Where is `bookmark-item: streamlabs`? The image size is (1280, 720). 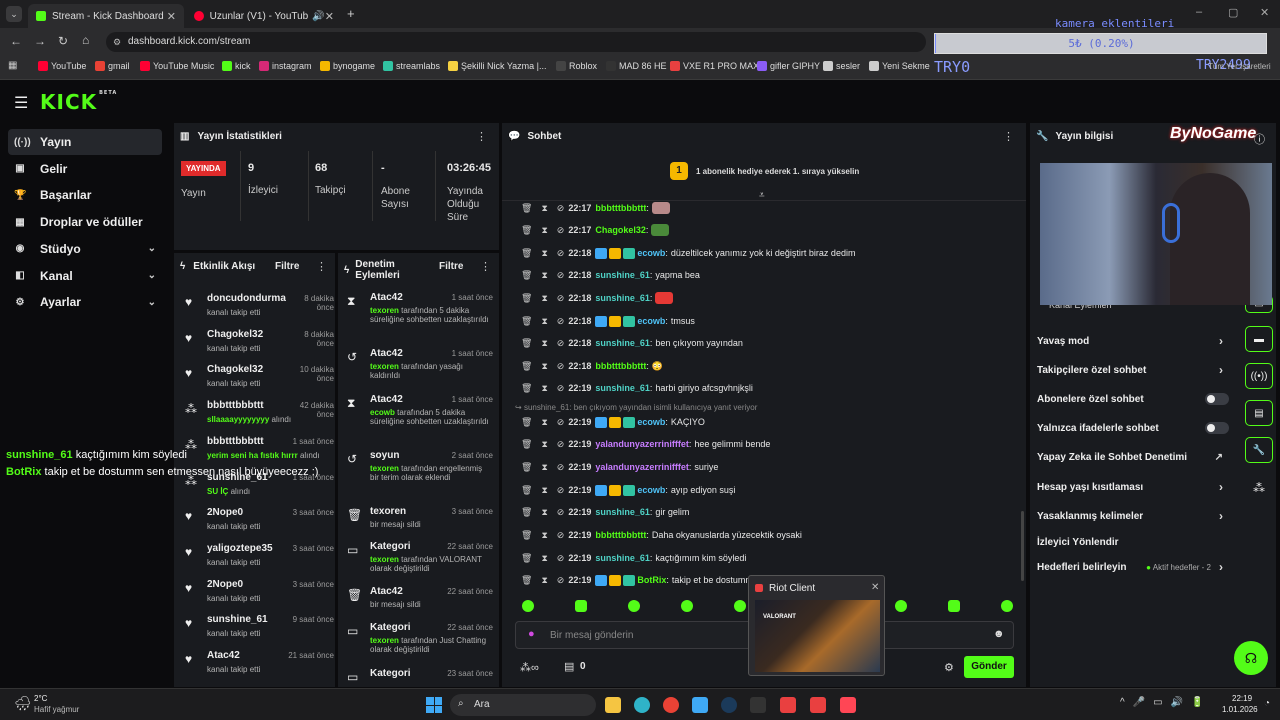 bookmark-item: streamlabs is located at coordinates (411, 66).